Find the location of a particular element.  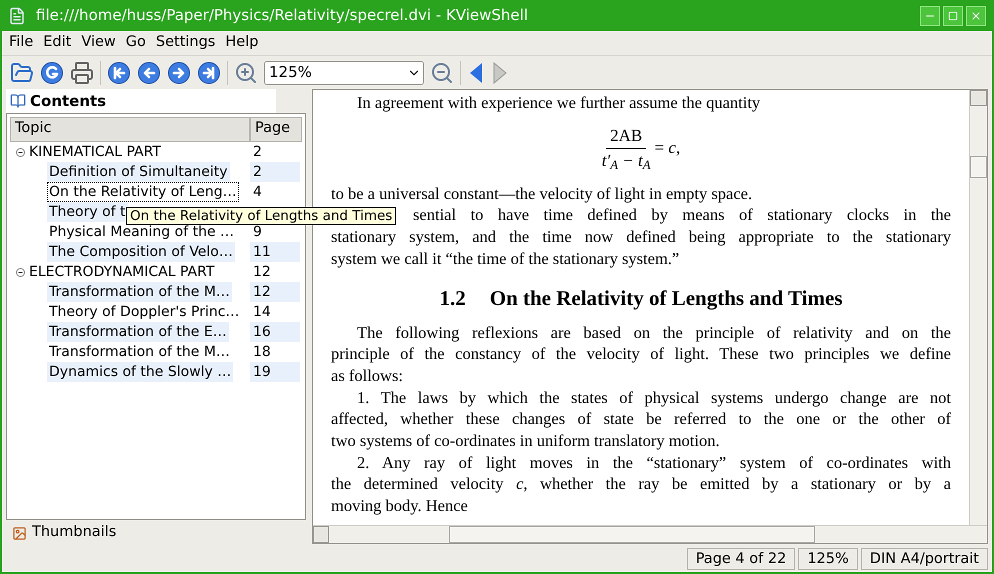

menu-item: Settings is located at coordinates (185, 43).